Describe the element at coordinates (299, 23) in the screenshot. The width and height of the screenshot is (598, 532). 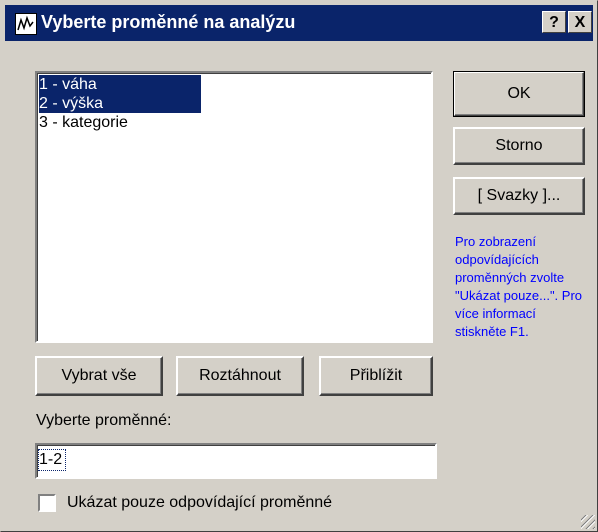
I see `title-bar: Vyberte proměnné na analýzu ? X` at that location.